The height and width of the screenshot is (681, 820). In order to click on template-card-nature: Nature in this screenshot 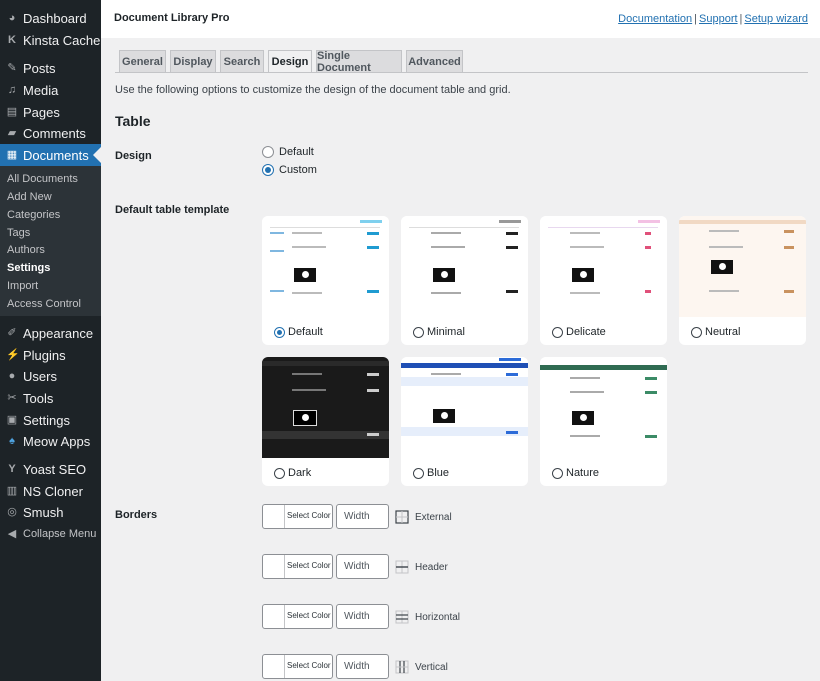, I will do `click(603, 421)`.